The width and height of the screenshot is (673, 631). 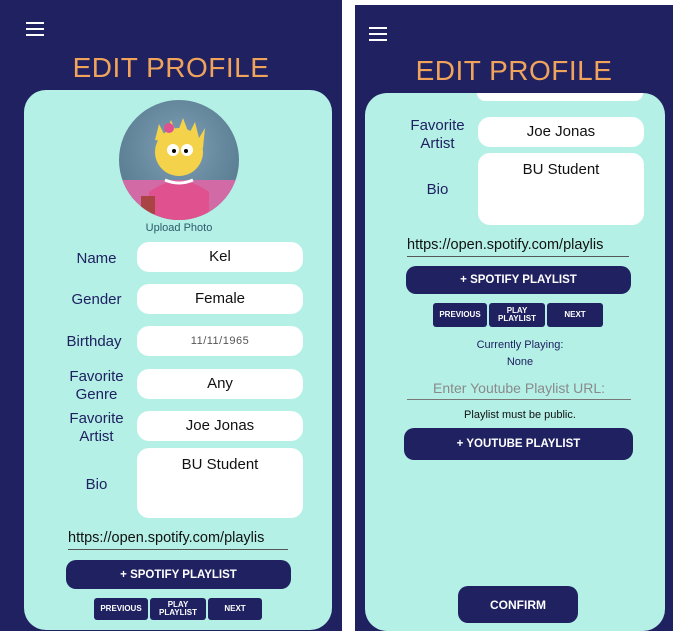 I want to click on genre-label: Favorite Genre, so click(x=96, y=386).